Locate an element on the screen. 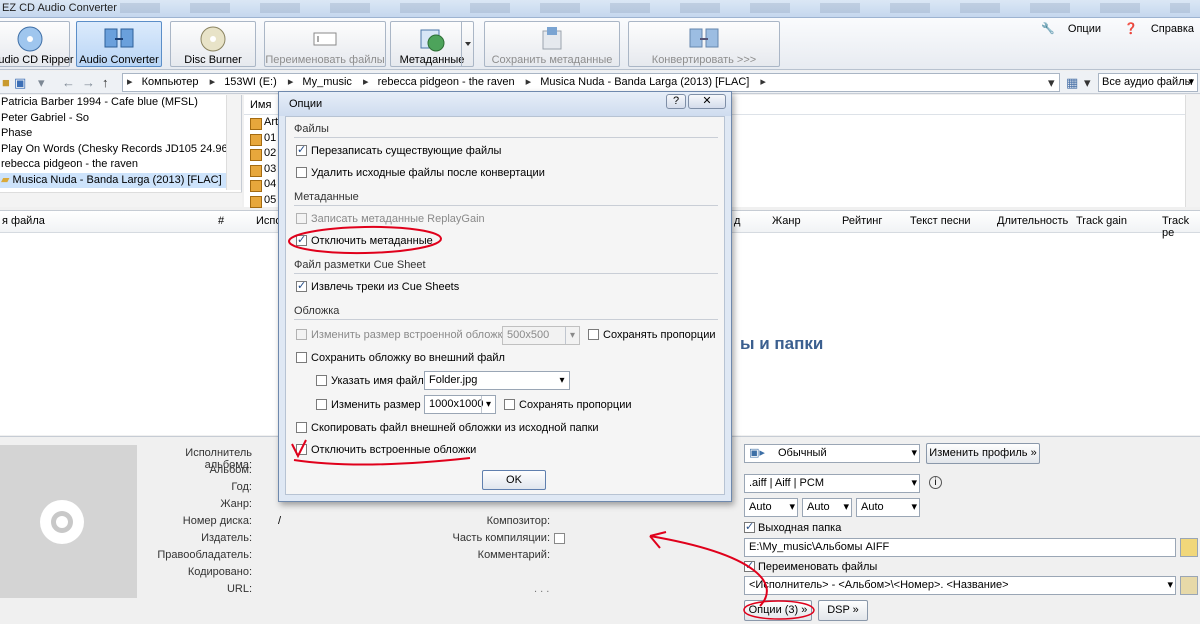 This screenshot has height=624, width=1200. col-track-gain: Track gain is located at coordinates (1101, 221).